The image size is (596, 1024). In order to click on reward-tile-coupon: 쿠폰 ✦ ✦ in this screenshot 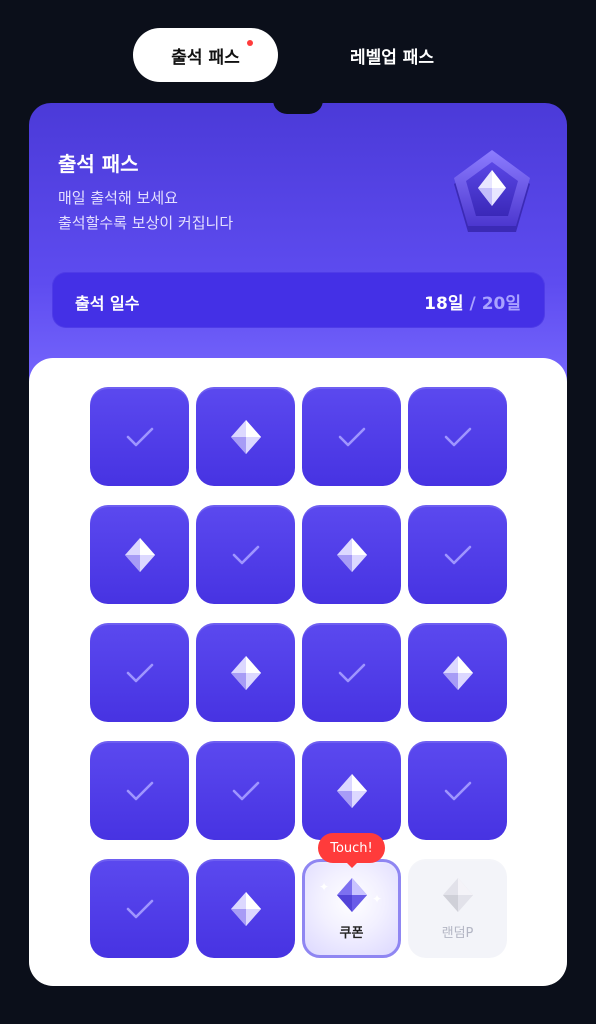, I will do `click(351, 908)`.